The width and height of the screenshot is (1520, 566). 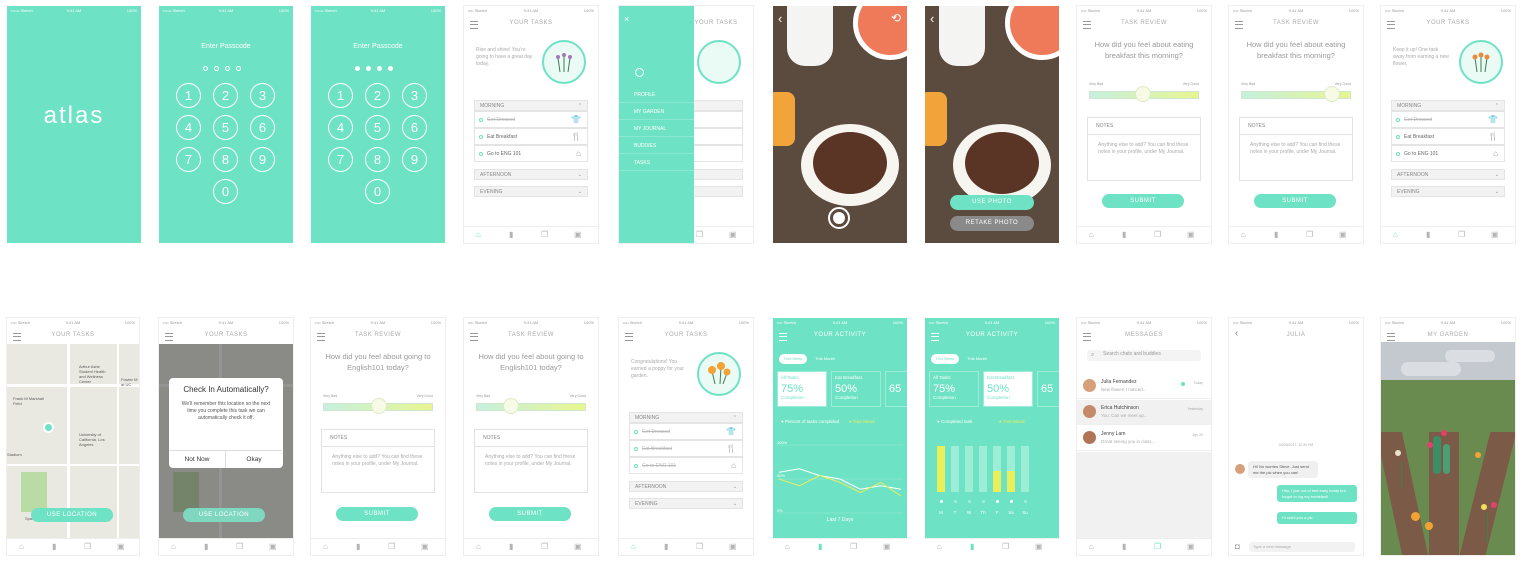 What do you see at coordinates (531, 153) in the screenshot?
I see `task-go-to-eng: Go to ENG 101 ⌂` at bounding box center [531, 153].